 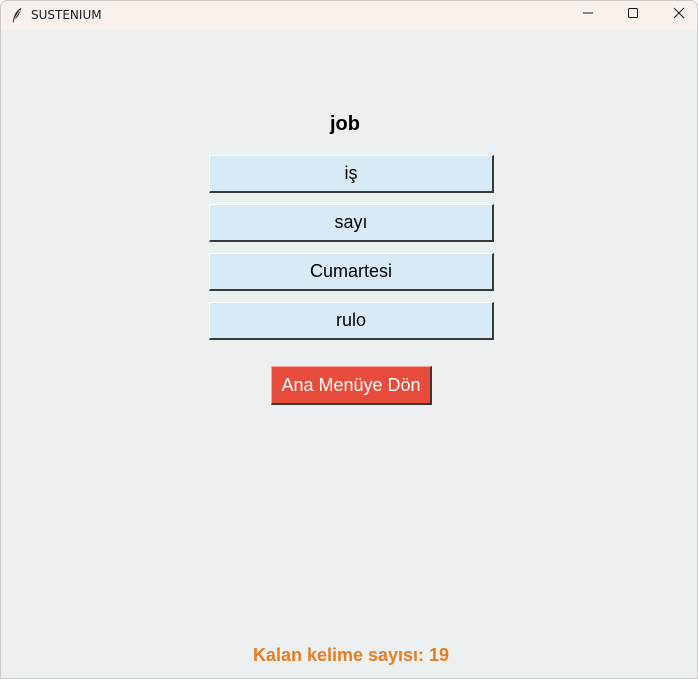 I want to click on maximize-icon, so click(x=633, y=15).